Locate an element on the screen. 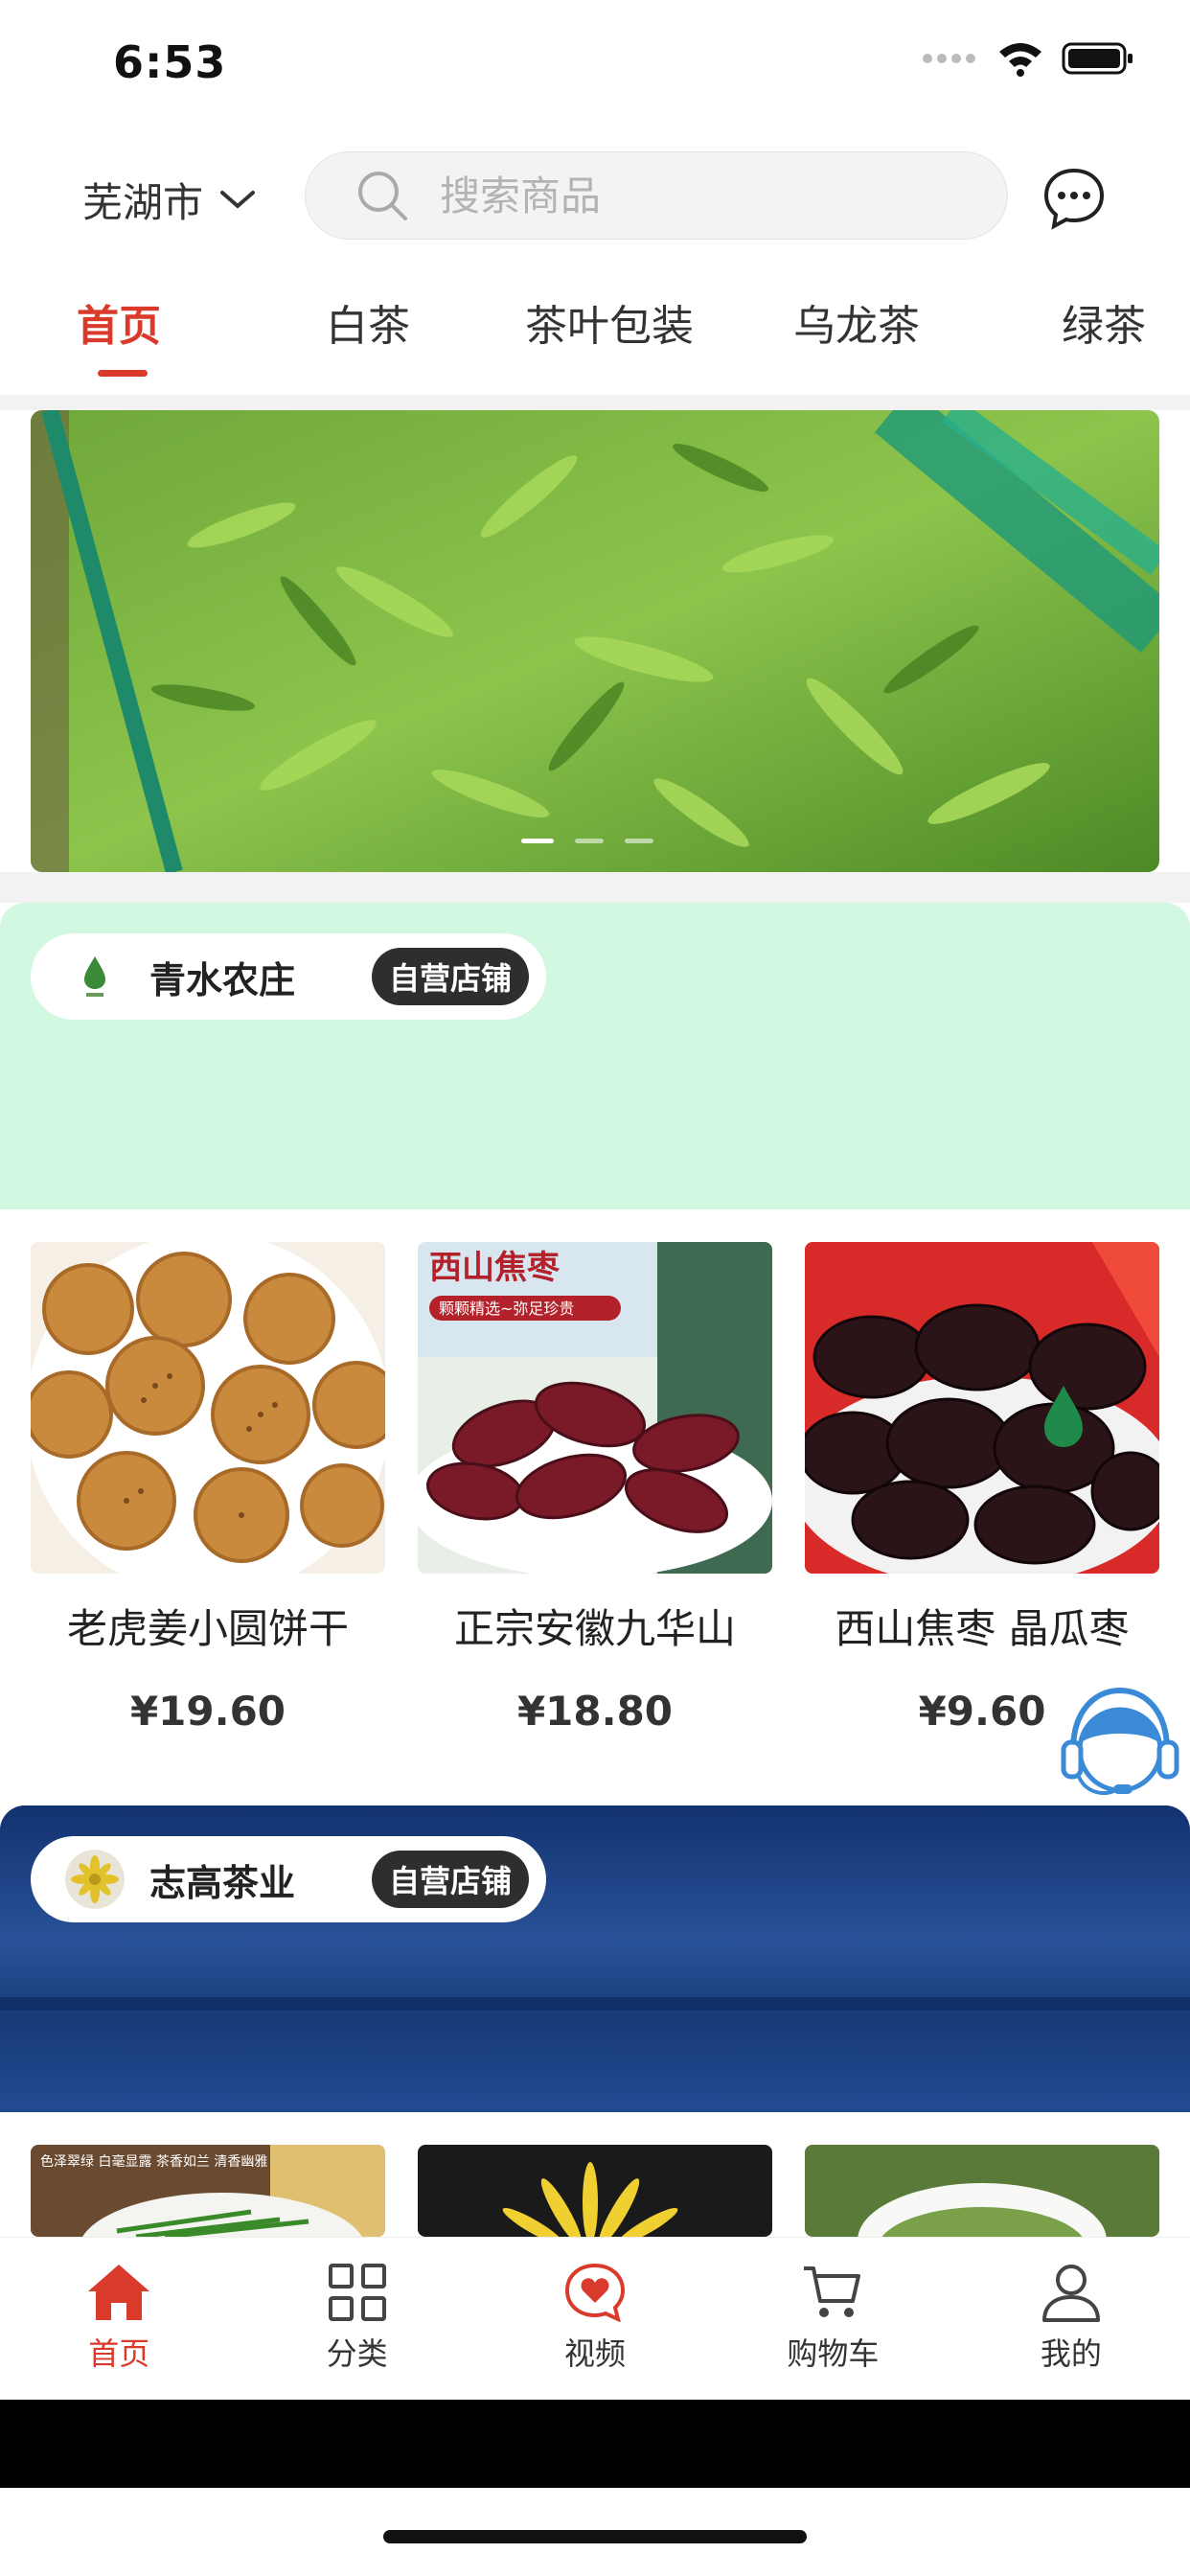 The height and width of the screenshot is (2576, 1190). product-card: 色泽翠绿 白毫显露 茶香如兰 清香幽雅 is located at coordinates (208, 2191).